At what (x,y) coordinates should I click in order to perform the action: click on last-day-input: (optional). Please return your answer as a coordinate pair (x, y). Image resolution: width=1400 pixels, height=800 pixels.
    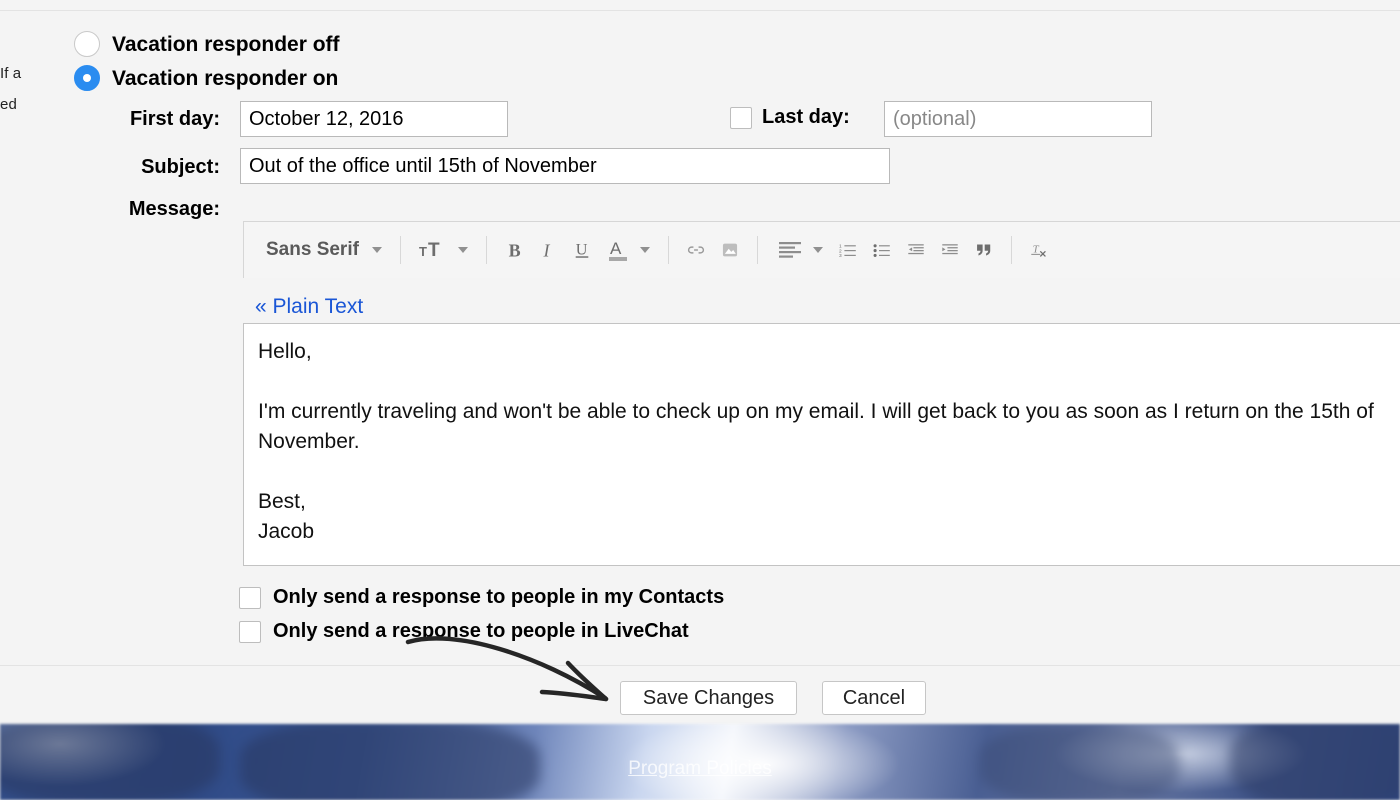
    Looking at the image, I should click on (1018, 119).